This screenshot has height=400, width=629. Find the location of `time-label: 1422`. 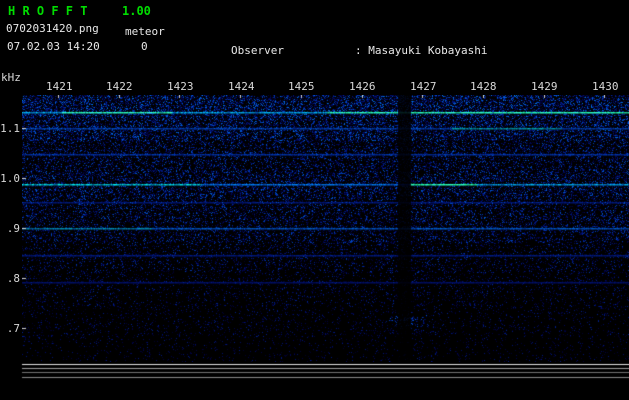

time-label: 1422 is located at coordinates (119, 86).